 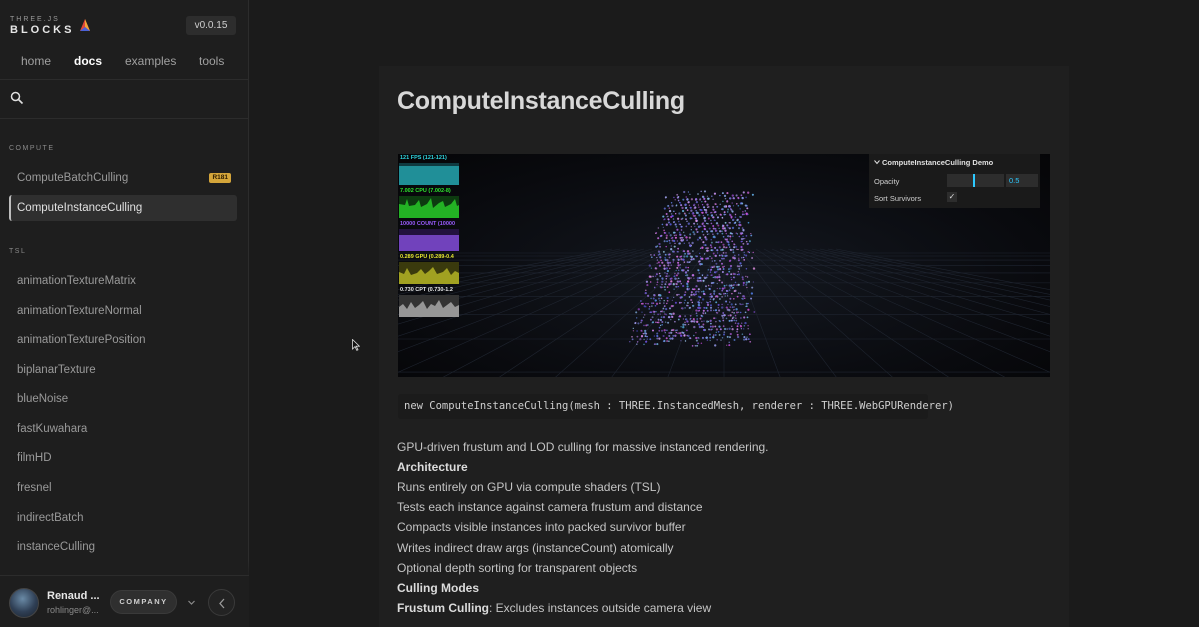 I want to click on slider-thumb, so click(x=974, y=180).